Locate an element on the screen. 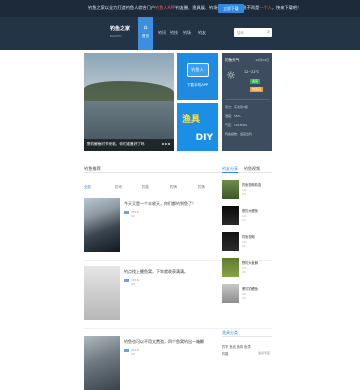 The width and height of the screenshot is (360, 390). search-input: 搜索 is located at coordinates (240, 32).